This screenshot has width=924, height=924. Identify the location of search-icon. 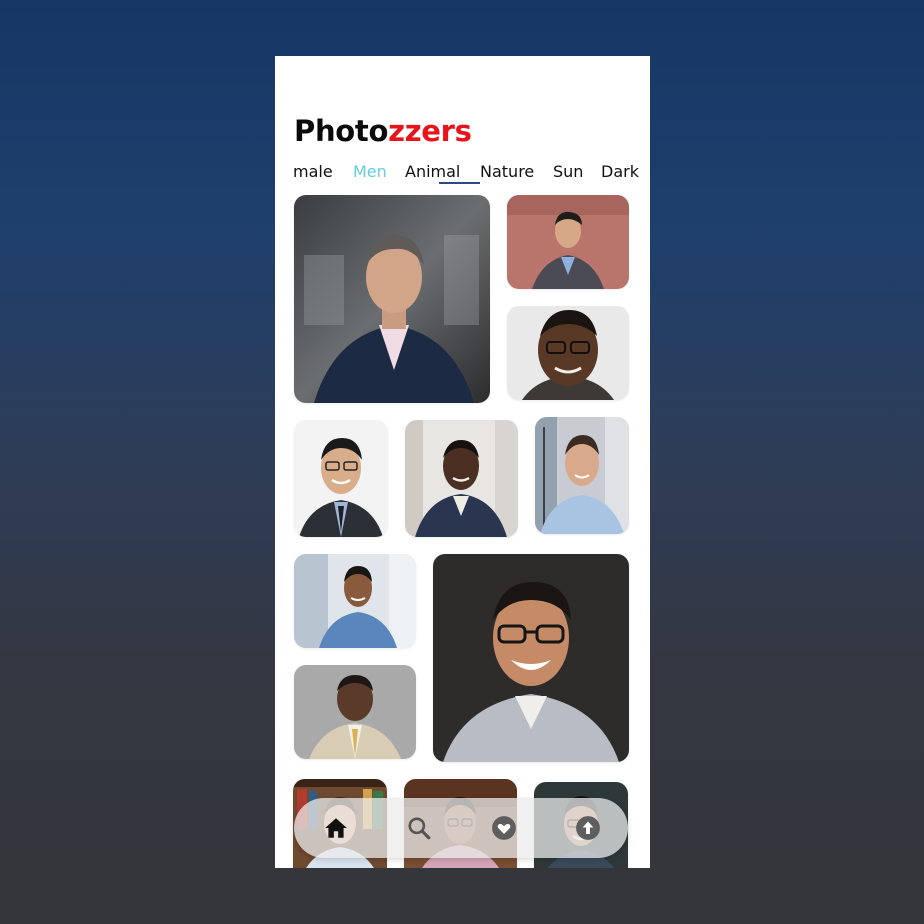
(419, 828).